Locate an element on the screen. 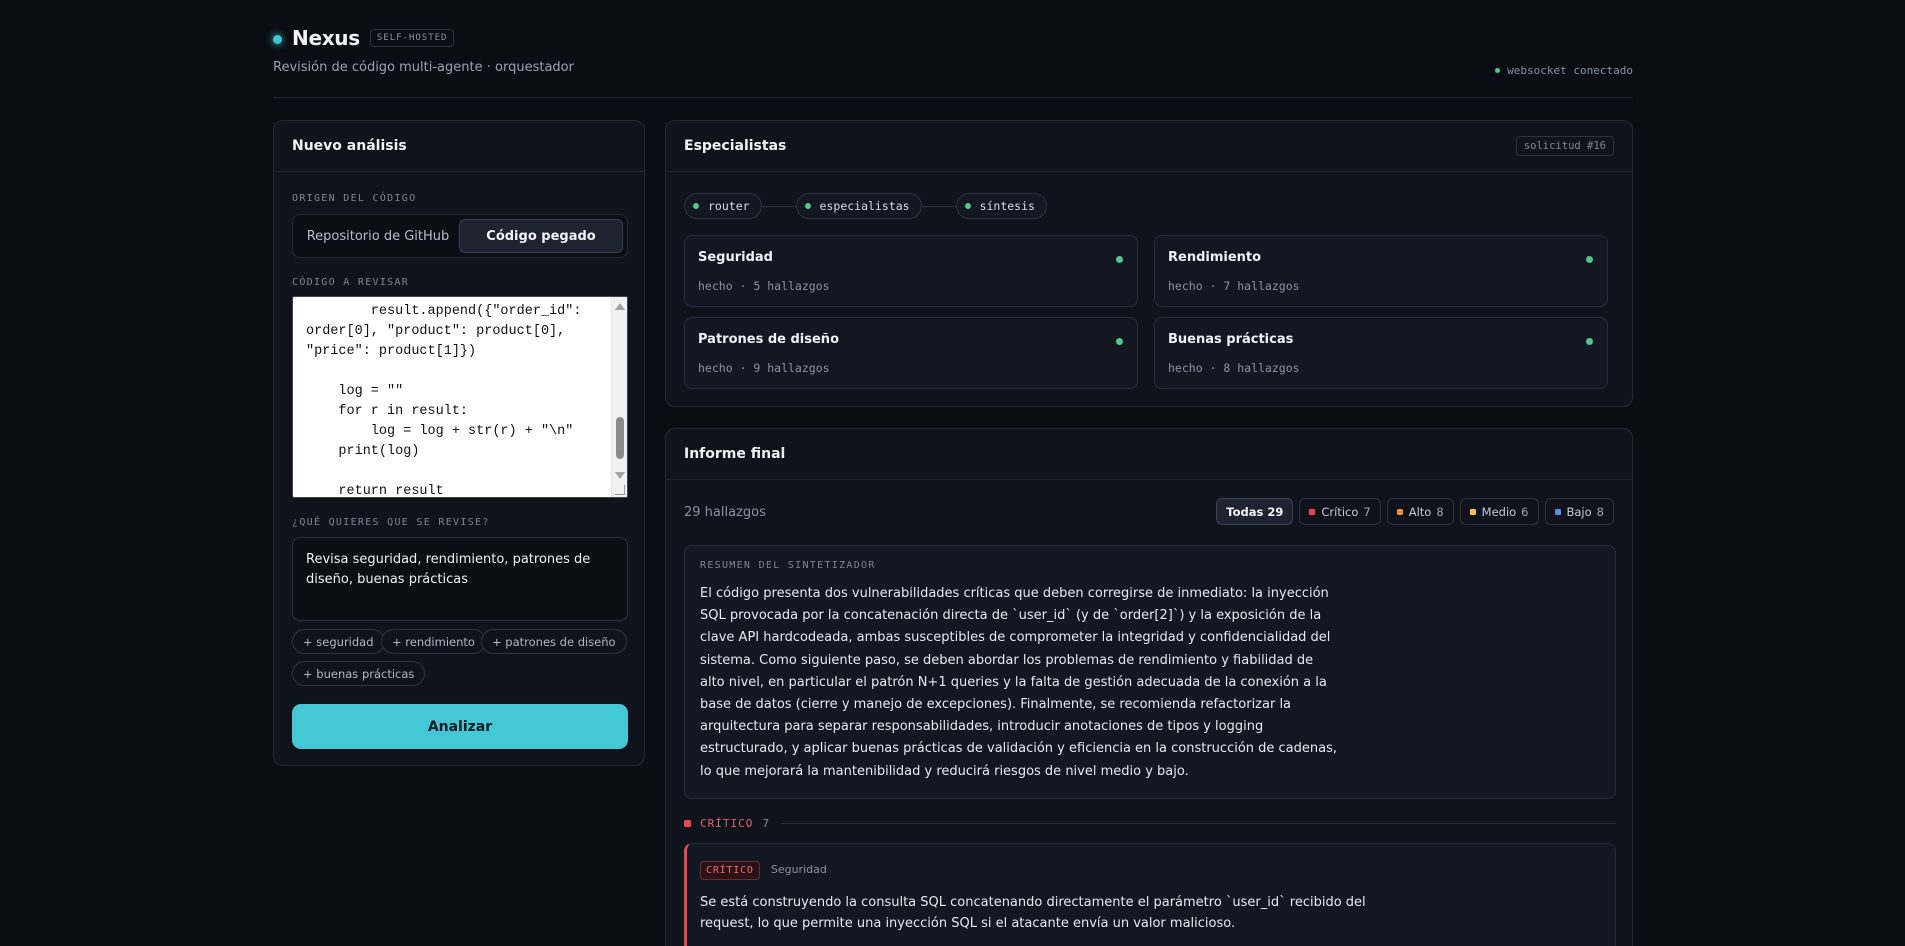 This screenshot has height=946, width=1905. severity-group-critical: CRÍTICO 7 is located at coordinates (1150, 823).